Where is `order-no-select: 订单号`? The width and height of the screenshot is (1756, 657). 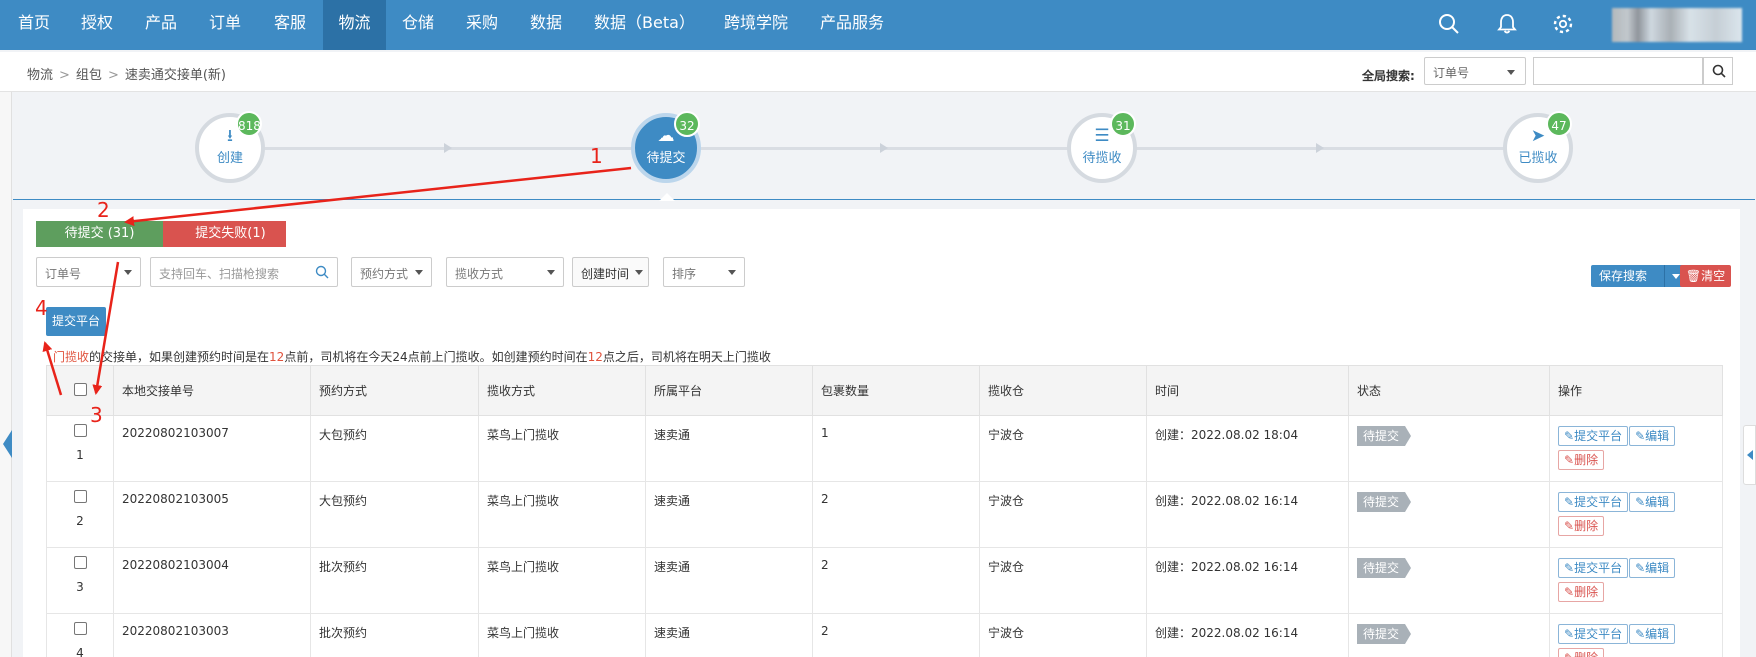
order-no-select: 订单号 is located at coordinates (88, 272).